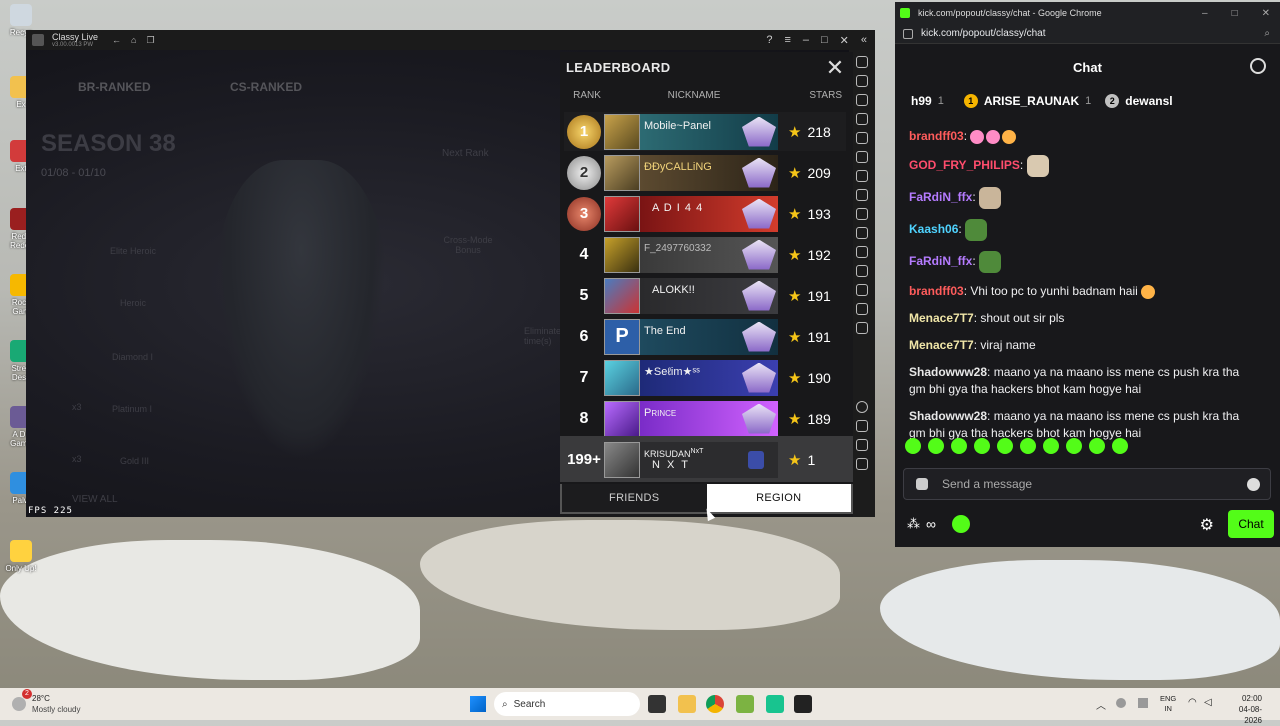  What do you see at coordinates (1192, 702) in the screenshot?
I see `wifi-icon: ◠` at bounding box center [1192, 702].